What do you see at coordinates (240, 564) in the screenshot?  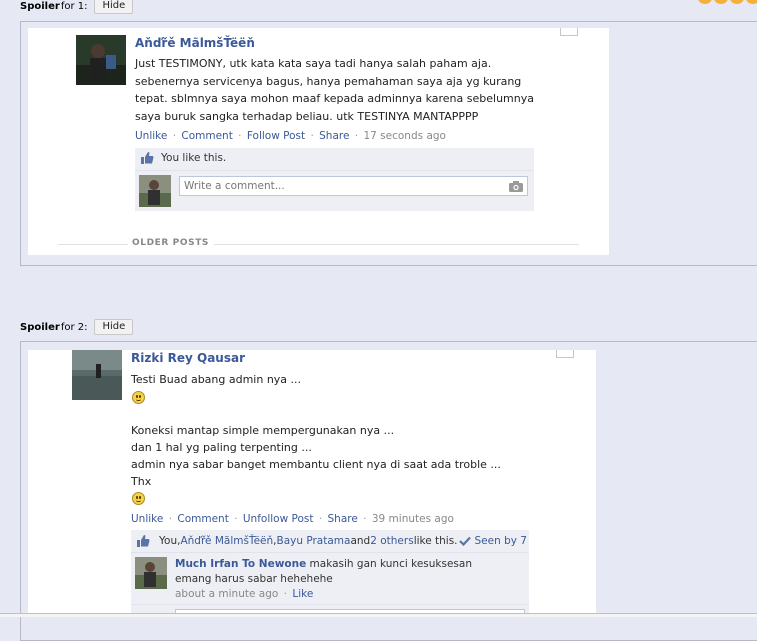 I see `comment-author-link: Much Irfan To Newone` at bounding box center [240, 564].